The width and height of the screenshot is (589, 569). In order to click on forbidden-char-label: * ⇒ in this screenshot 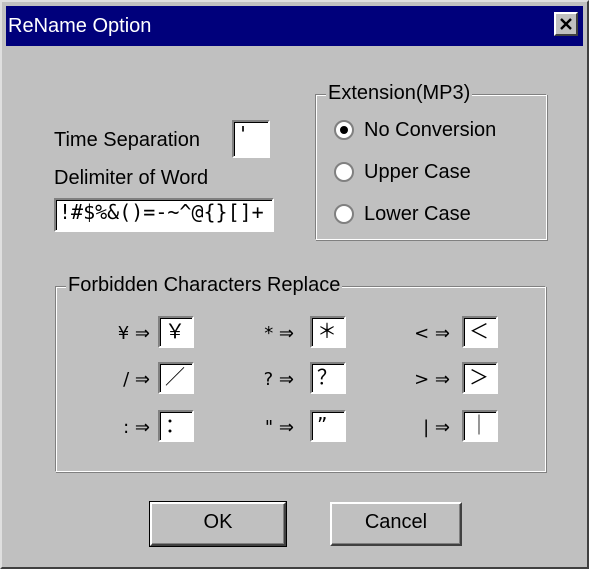, I will do `click(279, 333)`.